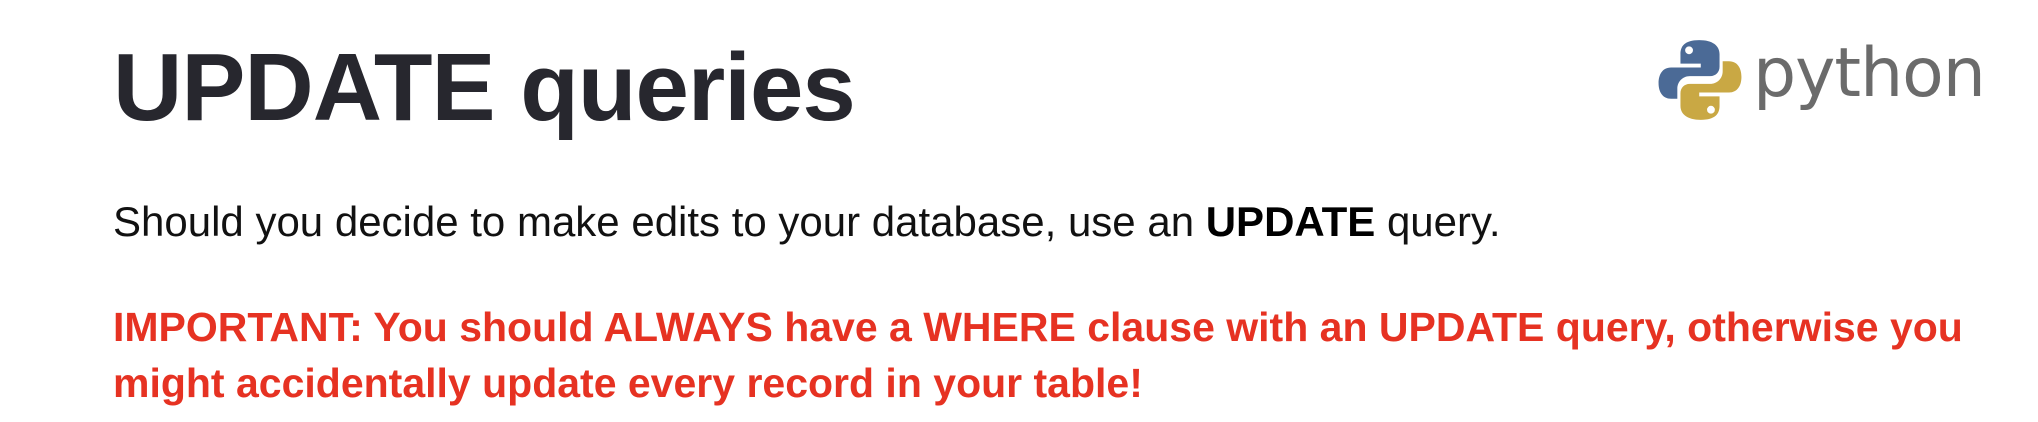 Image resolution: width=2038 pixels, height=422 pixels. I want to click on page-title: UPDATE queries, so click(484, 87).